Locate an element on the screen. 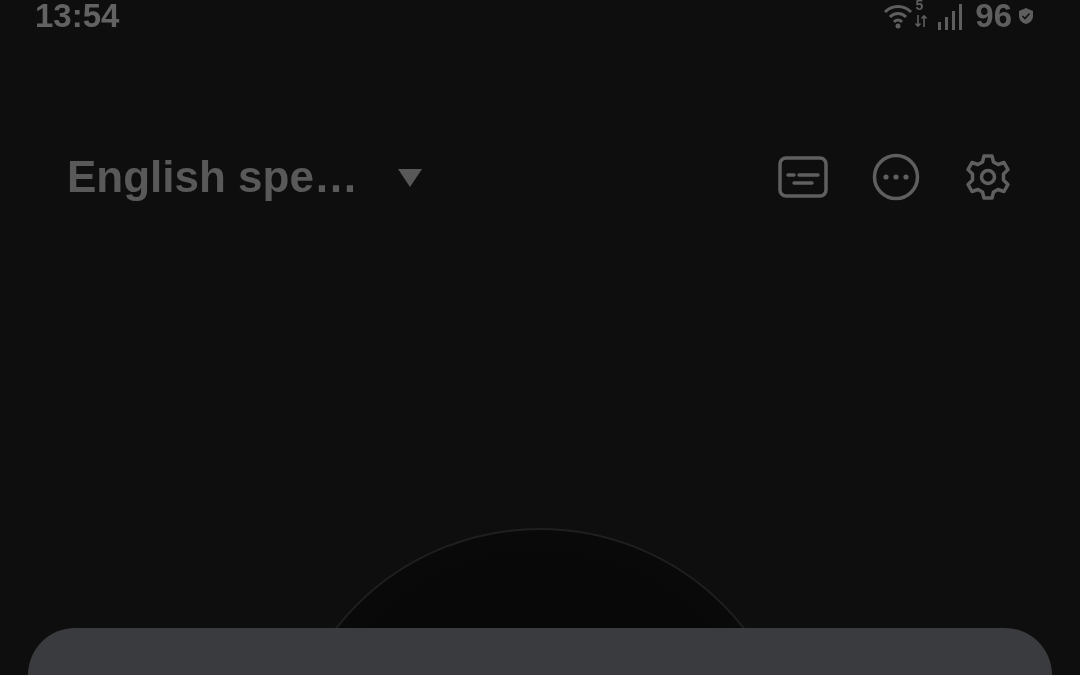 The width and height of the screenshot is (1080, 675). shield-icon is located at coordinates (1026, 16).